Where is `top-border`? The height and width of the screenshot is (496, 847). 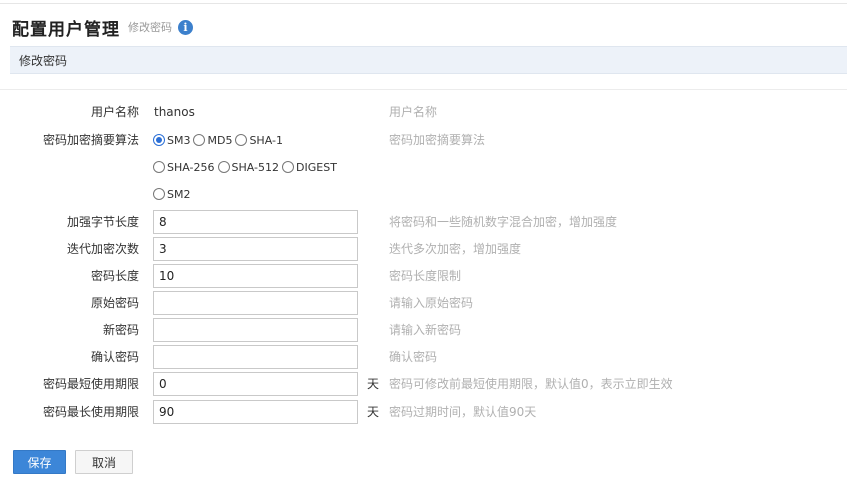
top-border is located at coordinates (423, 2).